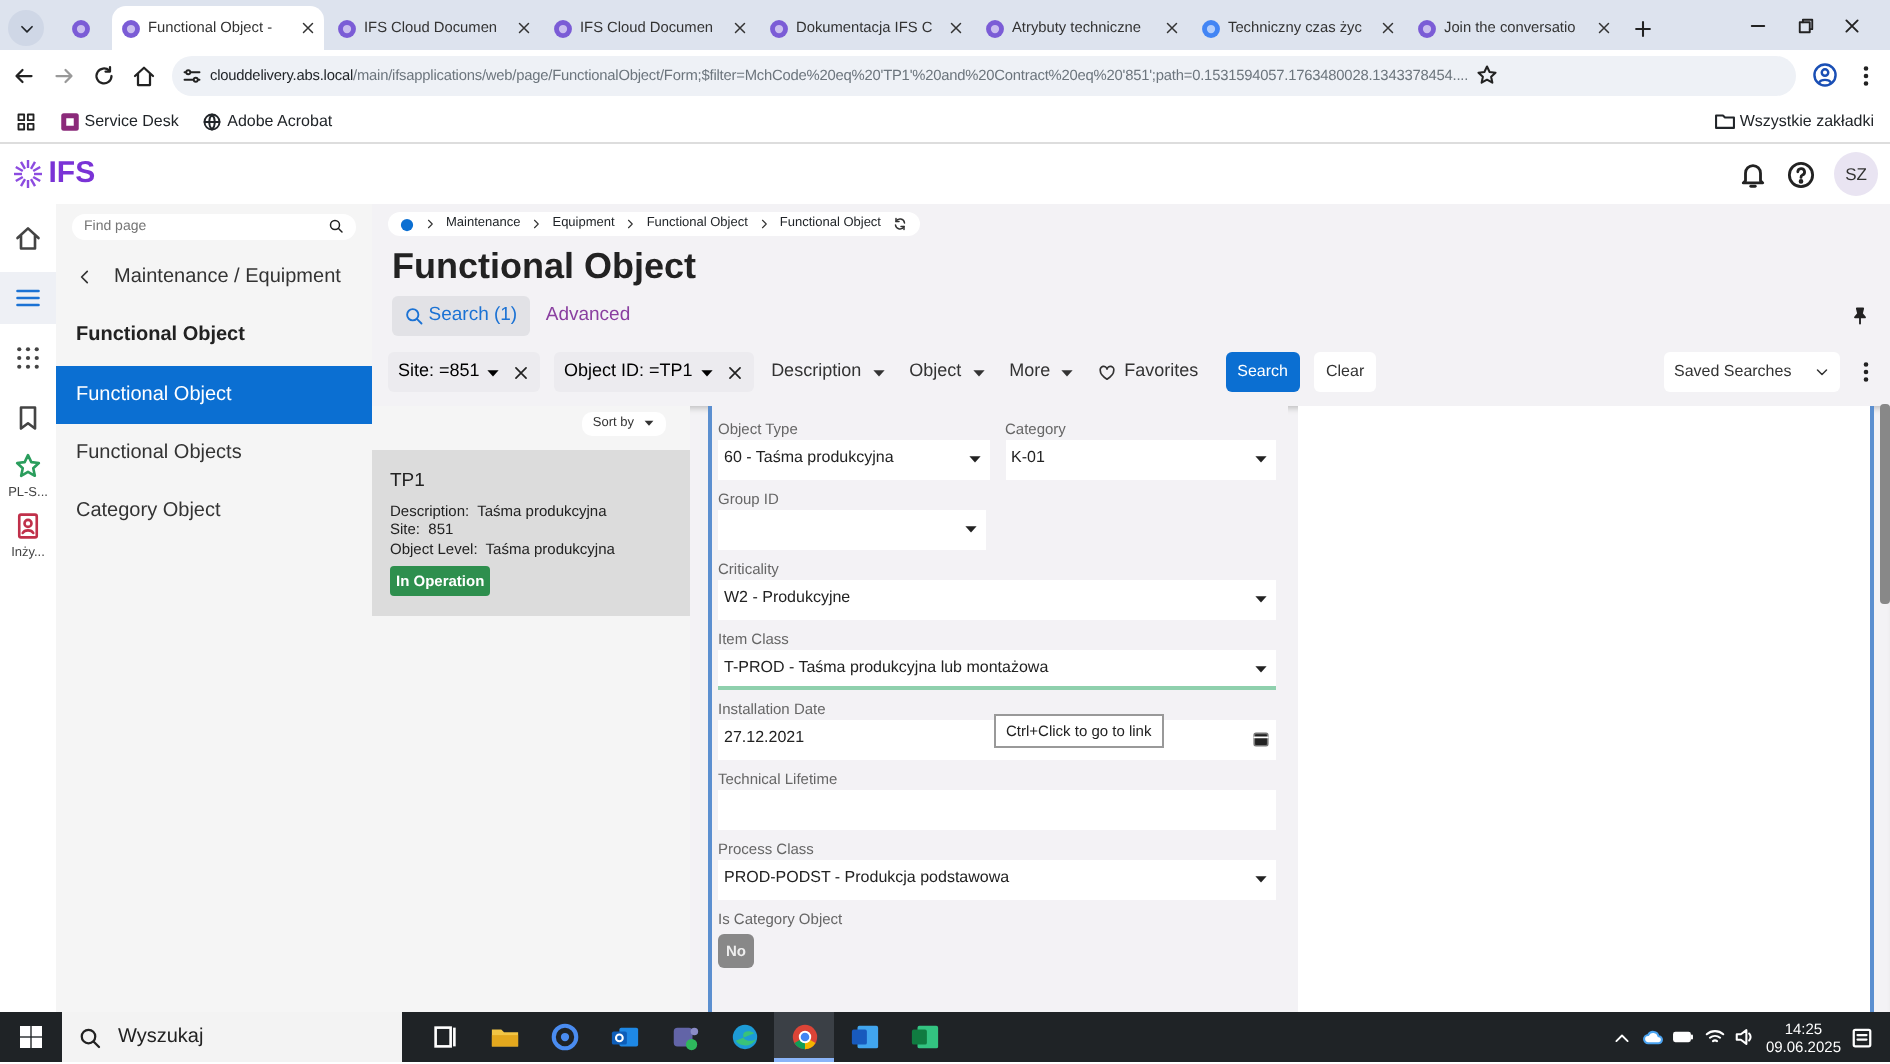 This screenshot has width=1890, height=1064. Describe the element at coordinates (160, 336) in the screenshot. I see `nav-heading: Functional Object` at that location.